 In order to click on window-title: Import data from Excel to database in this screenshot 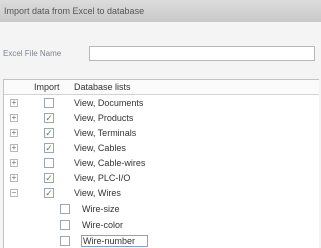, I will do `click(160, 11)`.